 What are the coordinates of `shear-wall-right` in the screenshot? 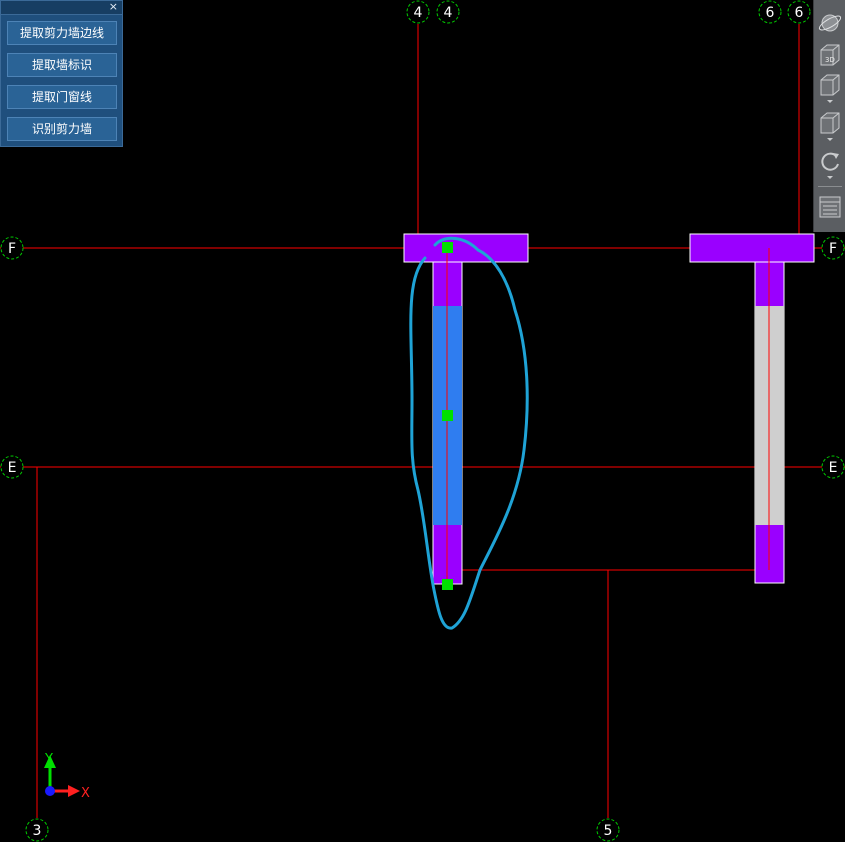 It's located at (752, 408).